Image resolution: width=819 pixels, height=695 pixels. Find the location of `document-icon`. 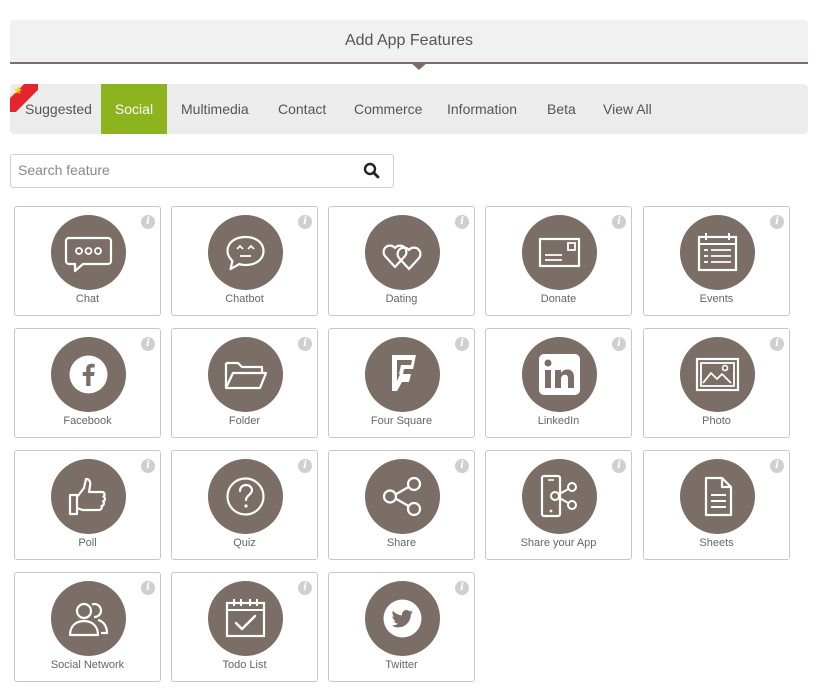

document-icon is located at coordinates (718, 496).